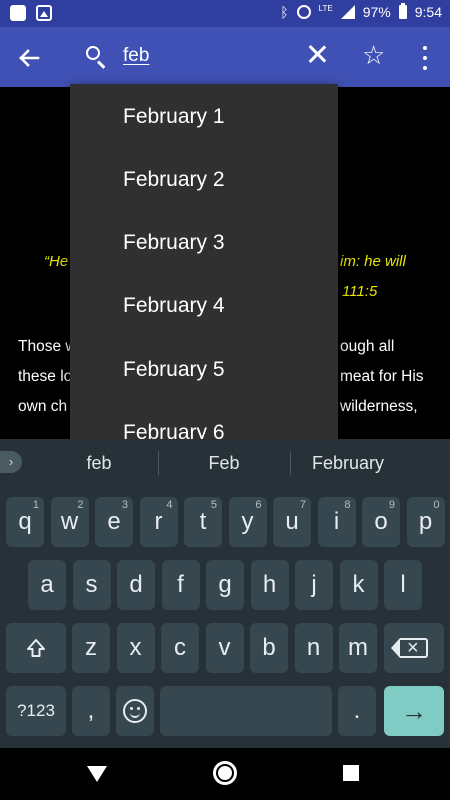  What do you see at coordinates (347, 12) in the screenshot?
I see `signal-icon` at bounding box center [347, 12].